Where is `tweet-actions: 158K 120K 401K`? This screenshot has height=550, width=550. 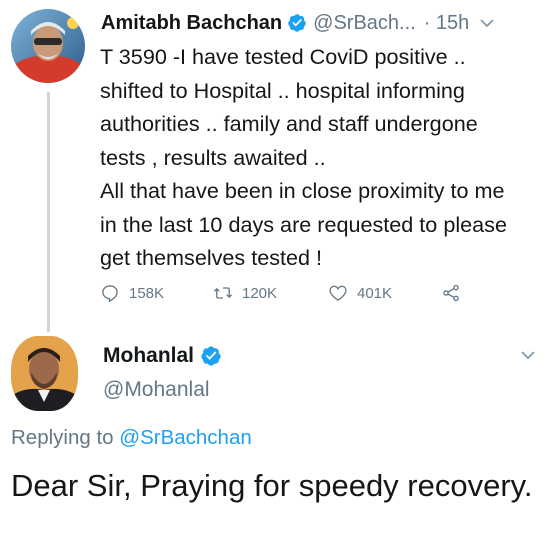
tweet-actions: 158K 120K 401K is located at coordinates (285, 293).